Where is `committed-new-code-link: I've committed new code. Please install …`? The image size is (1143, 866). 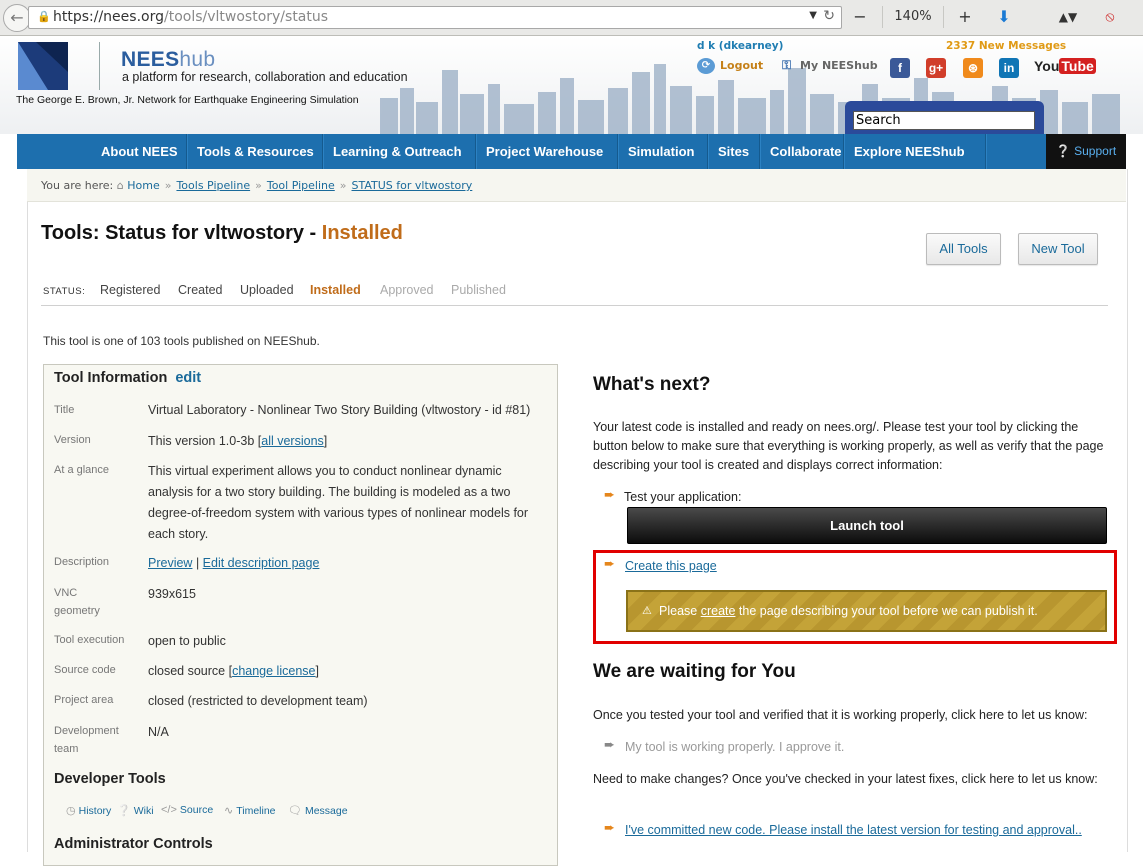 committed-new-code-link: I've committed new code. Please install … is located at coordinates (870, 830).